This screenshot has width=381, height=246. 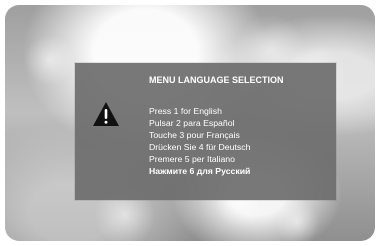 What do you see at coordinates (199, 111) in the screenshot?
I see `language-option-english: Press 1 for English` at bounding box center [199, 111].